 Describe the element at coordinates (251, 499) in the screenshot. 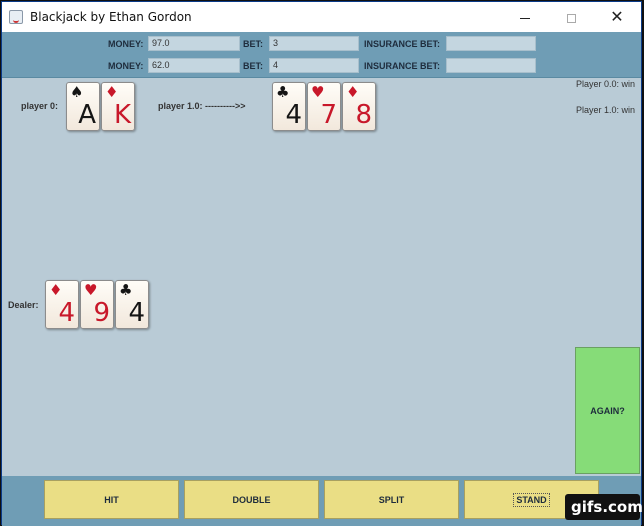

I see `double-button: DOUBLE` at that location.